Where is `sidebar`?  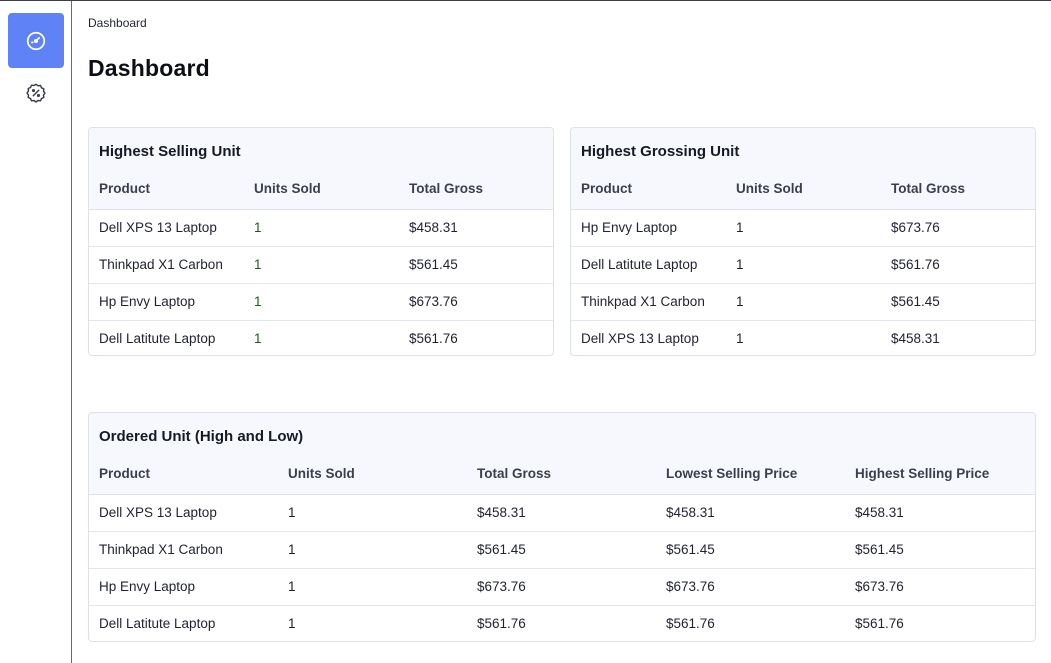
sidebar is located at coordinates (36, 332).